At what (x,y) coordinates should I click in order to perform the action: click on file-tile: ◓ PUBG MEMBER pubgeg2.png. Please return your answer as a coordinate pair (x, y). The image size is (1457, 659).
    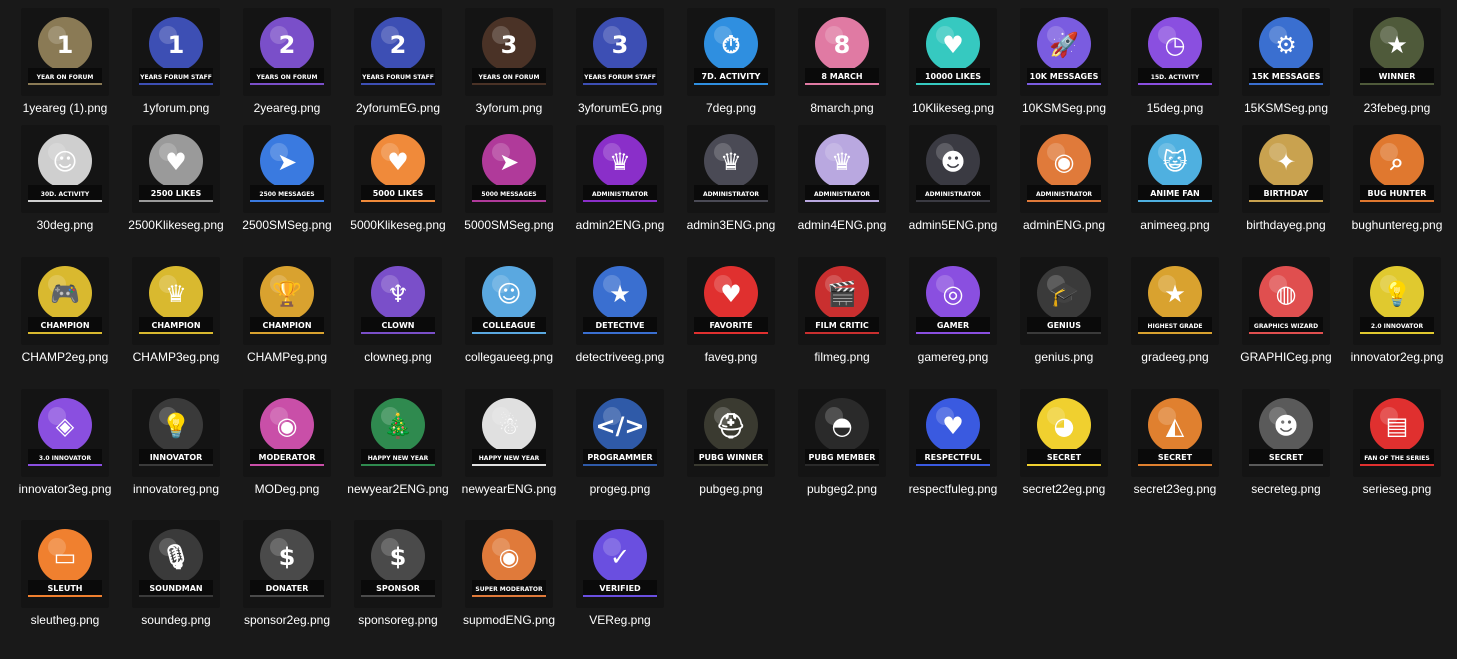
    Looking at the image, I should click on (842, 443).